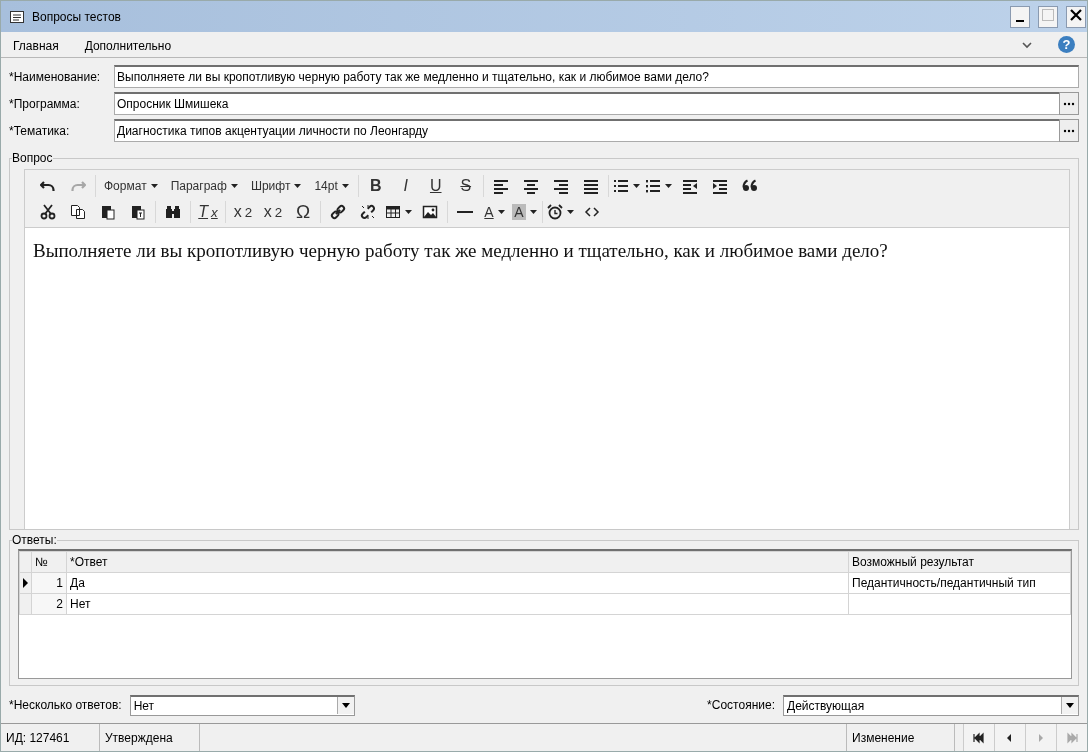  Describe the element at coordinates (457, 562) in the screenshot. I see `column-header: *Ответ` at that location.